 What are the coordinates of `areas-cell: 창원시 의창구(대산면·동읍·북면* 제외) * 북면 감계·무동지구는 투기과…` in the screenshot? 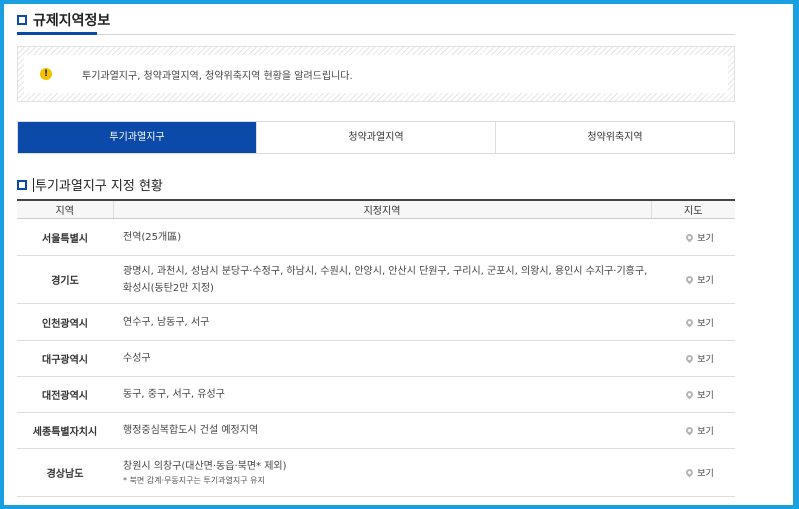 It's located at (382, 472).